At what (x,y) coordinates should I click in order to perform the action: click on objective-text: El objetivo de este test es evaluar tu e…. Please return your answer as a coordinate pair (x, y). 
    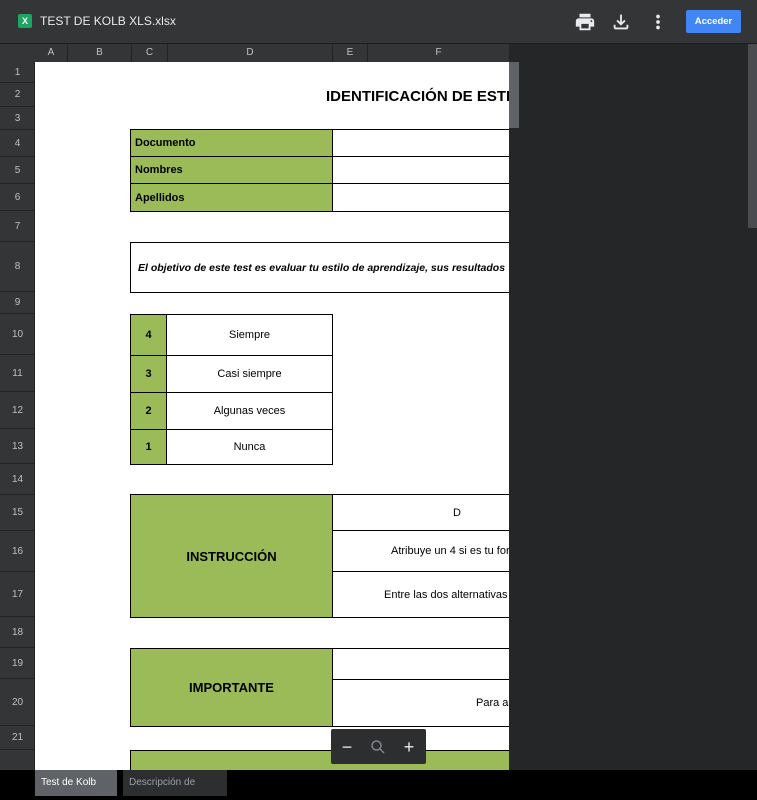
    Looking at the image, I should click on (319, 267).